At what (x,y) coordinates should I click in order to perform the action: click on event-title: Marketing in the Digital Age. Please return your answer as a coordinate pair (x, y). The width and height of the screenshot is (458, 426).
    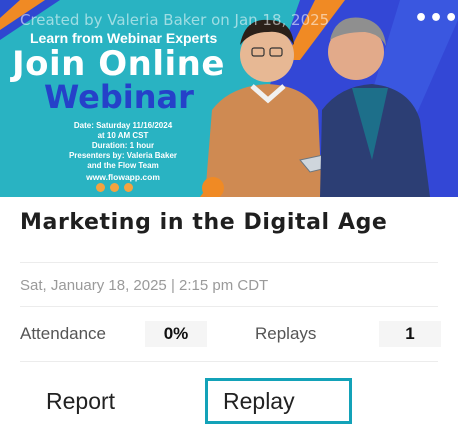
    Looking at the image, I should click on (204, 222).